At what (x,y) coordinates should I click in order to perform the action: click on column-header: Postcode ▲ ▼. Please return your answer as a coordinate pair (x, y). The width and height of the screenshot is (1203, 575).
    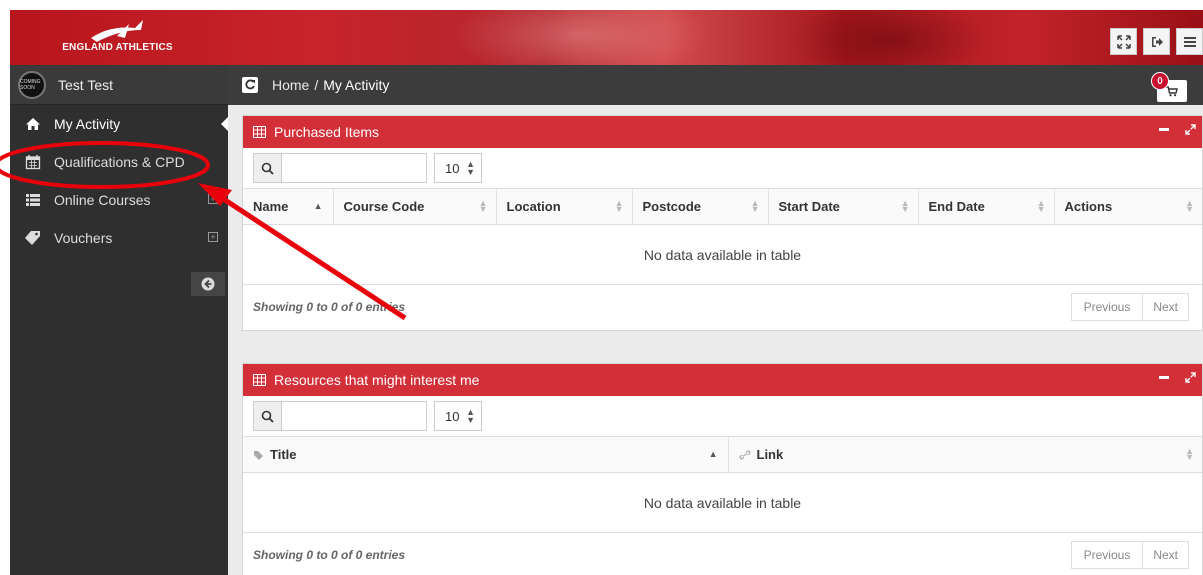
    Looking at the image, I should click on (699, 206).